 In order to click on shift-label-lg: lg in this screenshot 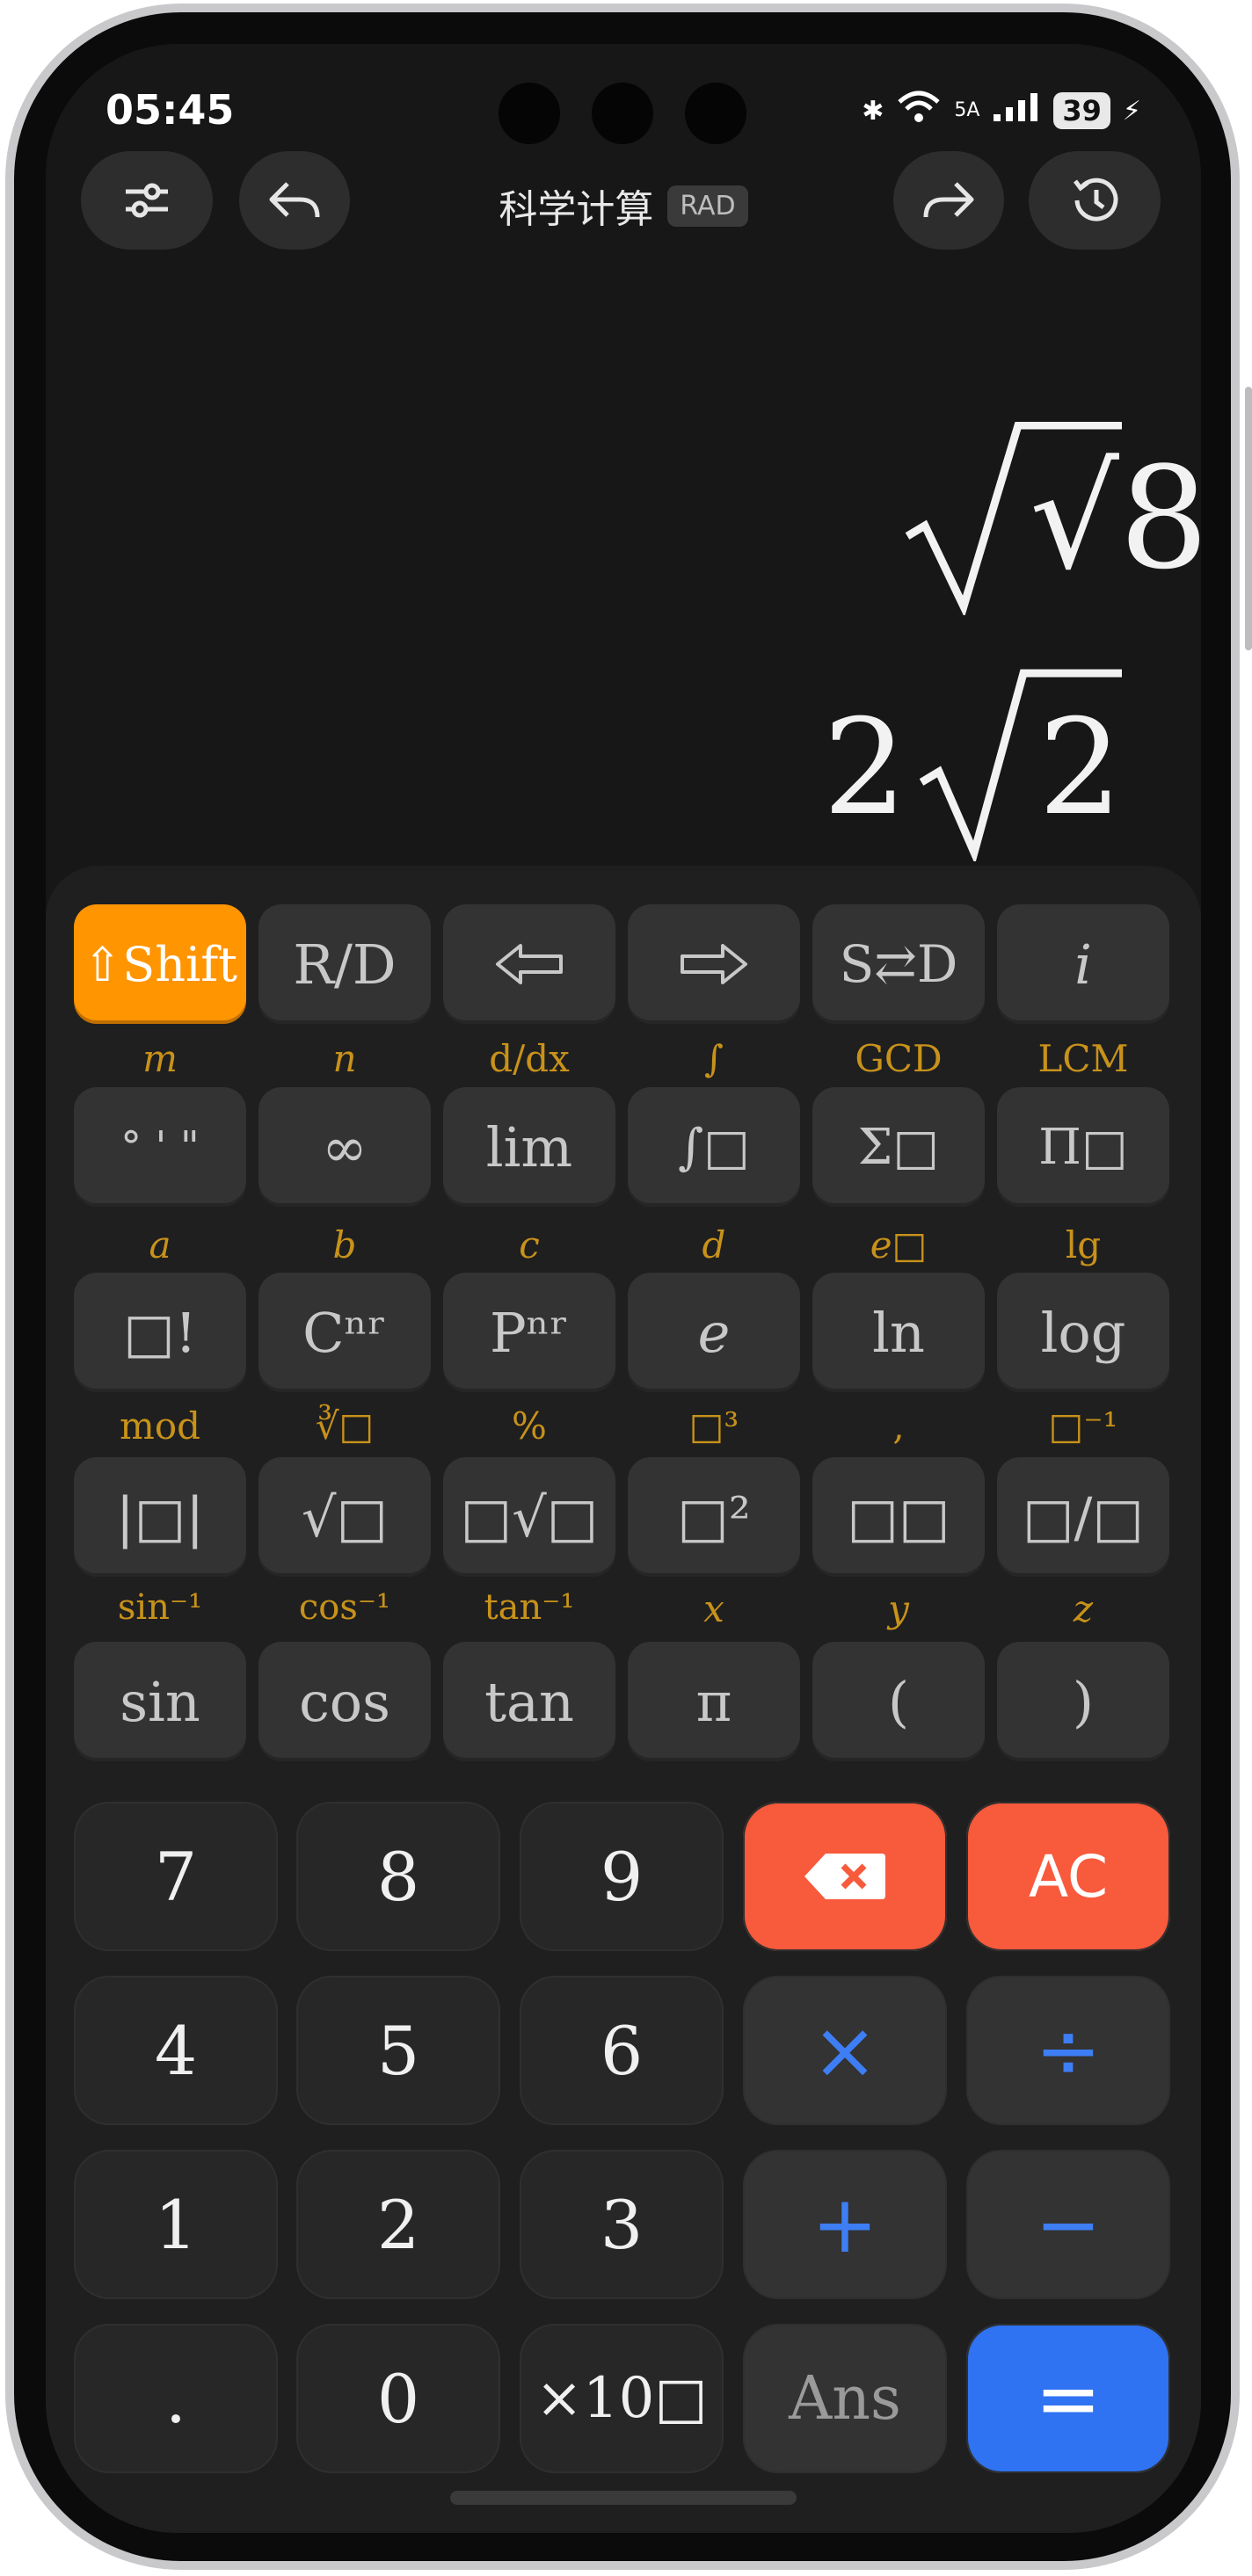, I will do `click(1083, 1244)`.